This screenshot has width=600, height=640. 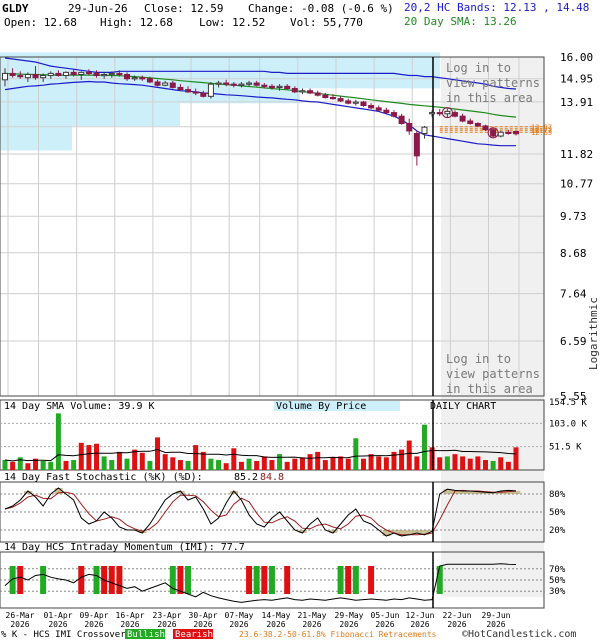 I want to click on bands-label: 20,2 HC Bands: 12.13 , 14.48, so click(x=496, y=7).